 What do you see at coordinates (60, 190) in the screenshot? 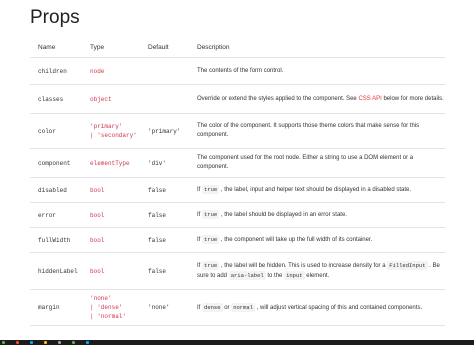
I see `prop-name: disabled` at bounding box center [60, 190].